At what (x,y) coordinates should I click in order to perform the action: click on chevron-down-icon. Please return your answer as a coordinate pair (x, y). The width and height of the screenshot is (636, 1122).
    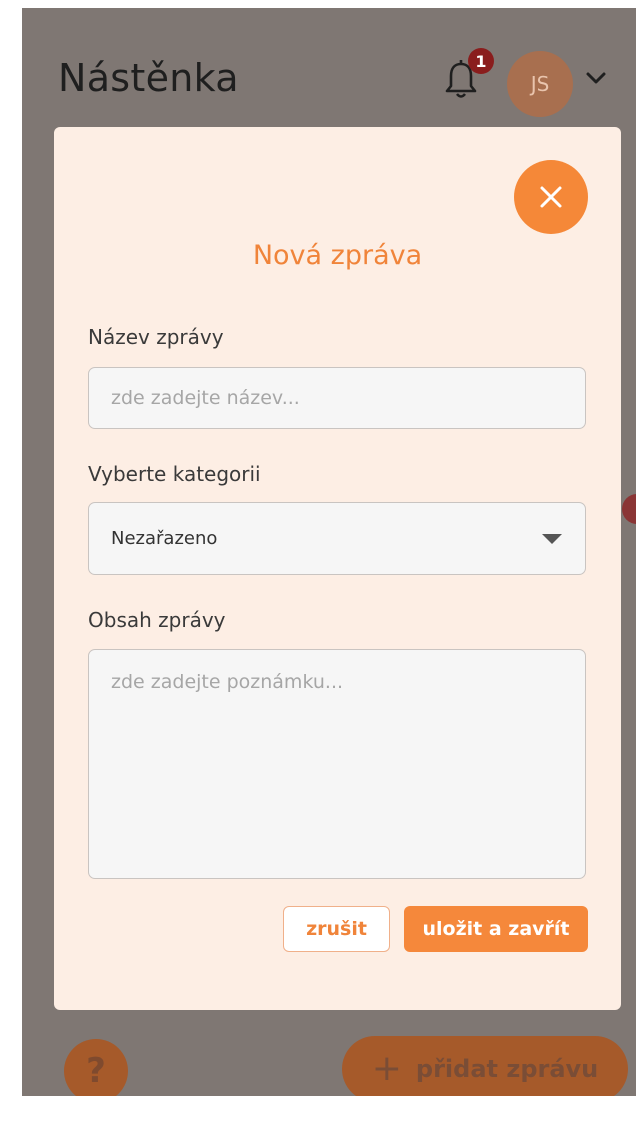
    Looking at the image, I should click on (596, 78).